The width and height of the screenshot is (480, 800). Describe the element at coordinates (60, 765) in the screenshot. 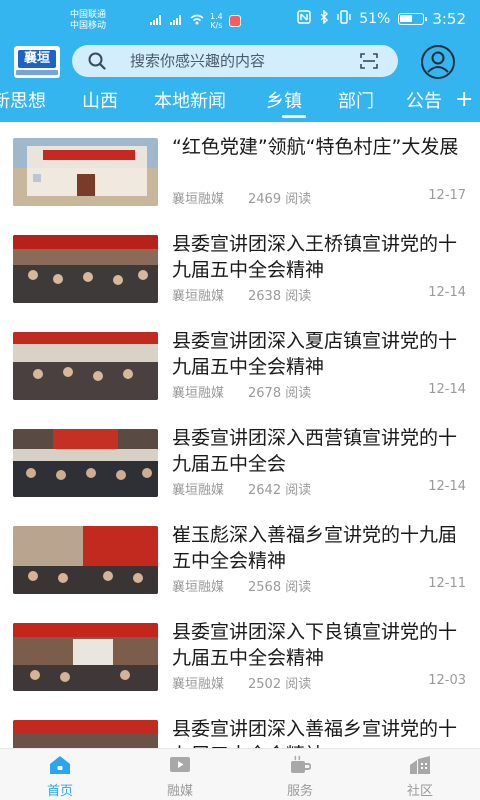

I see `home-icon` at that location.